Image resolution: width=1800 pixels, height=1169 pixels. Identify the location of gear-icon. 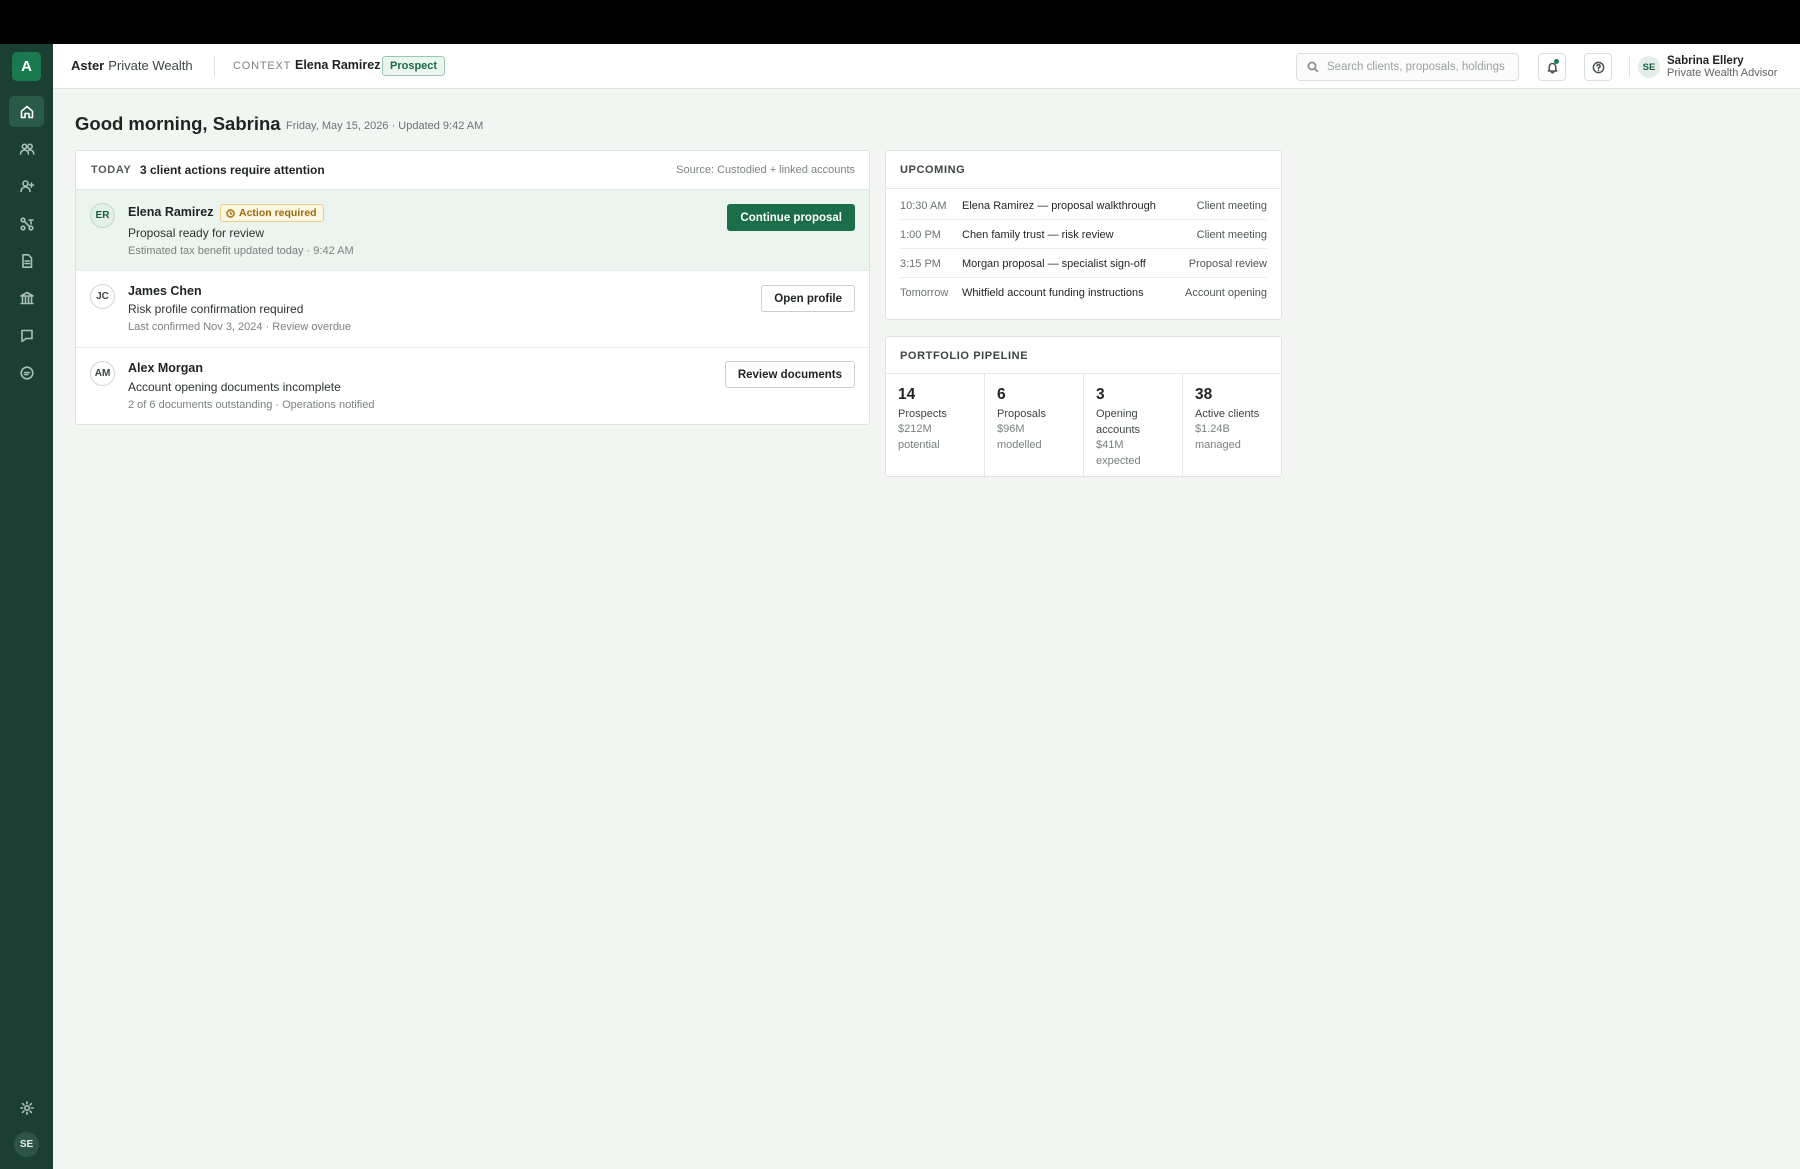
(26, 1107).